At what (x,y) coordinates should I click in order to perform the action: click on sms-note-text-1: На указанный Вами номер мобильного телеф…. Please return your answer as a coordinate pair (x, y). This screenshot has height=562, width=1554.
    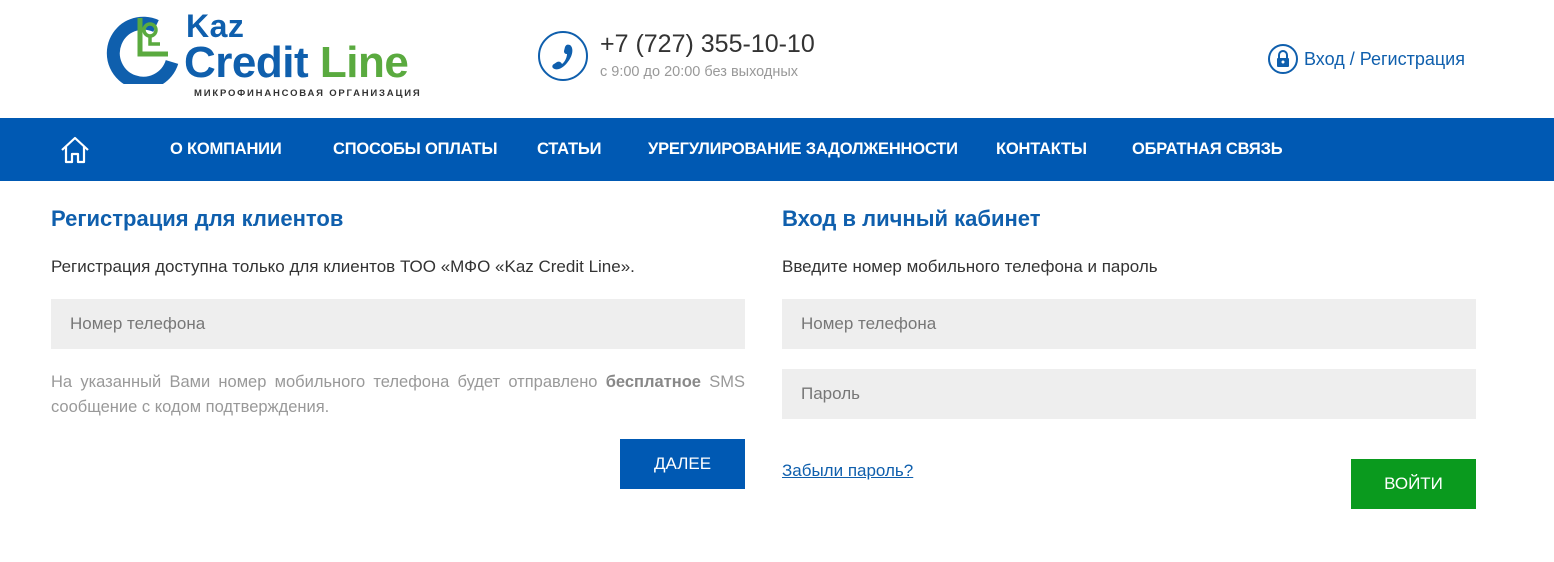
    Looking at the image, I should click on (328, 382).